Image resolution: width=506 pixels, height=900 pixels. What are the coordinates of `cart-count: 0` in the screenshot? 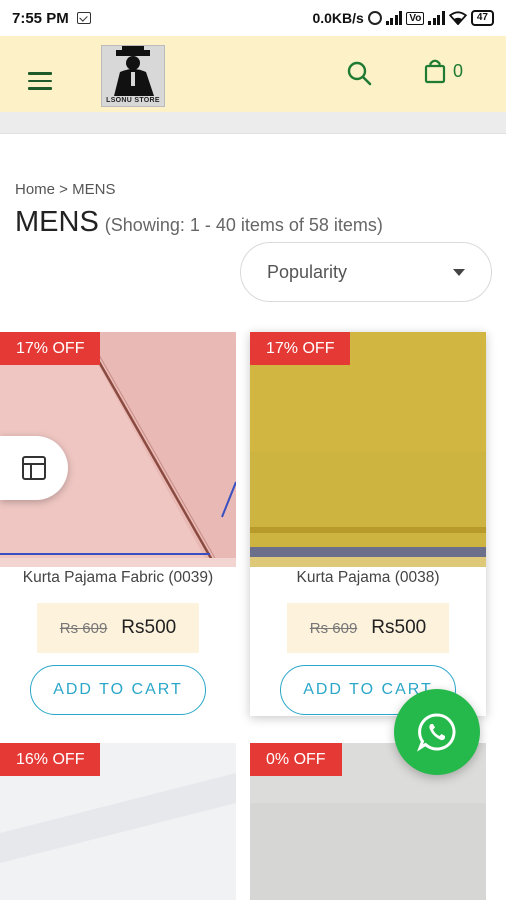 It's located at (458, 71).